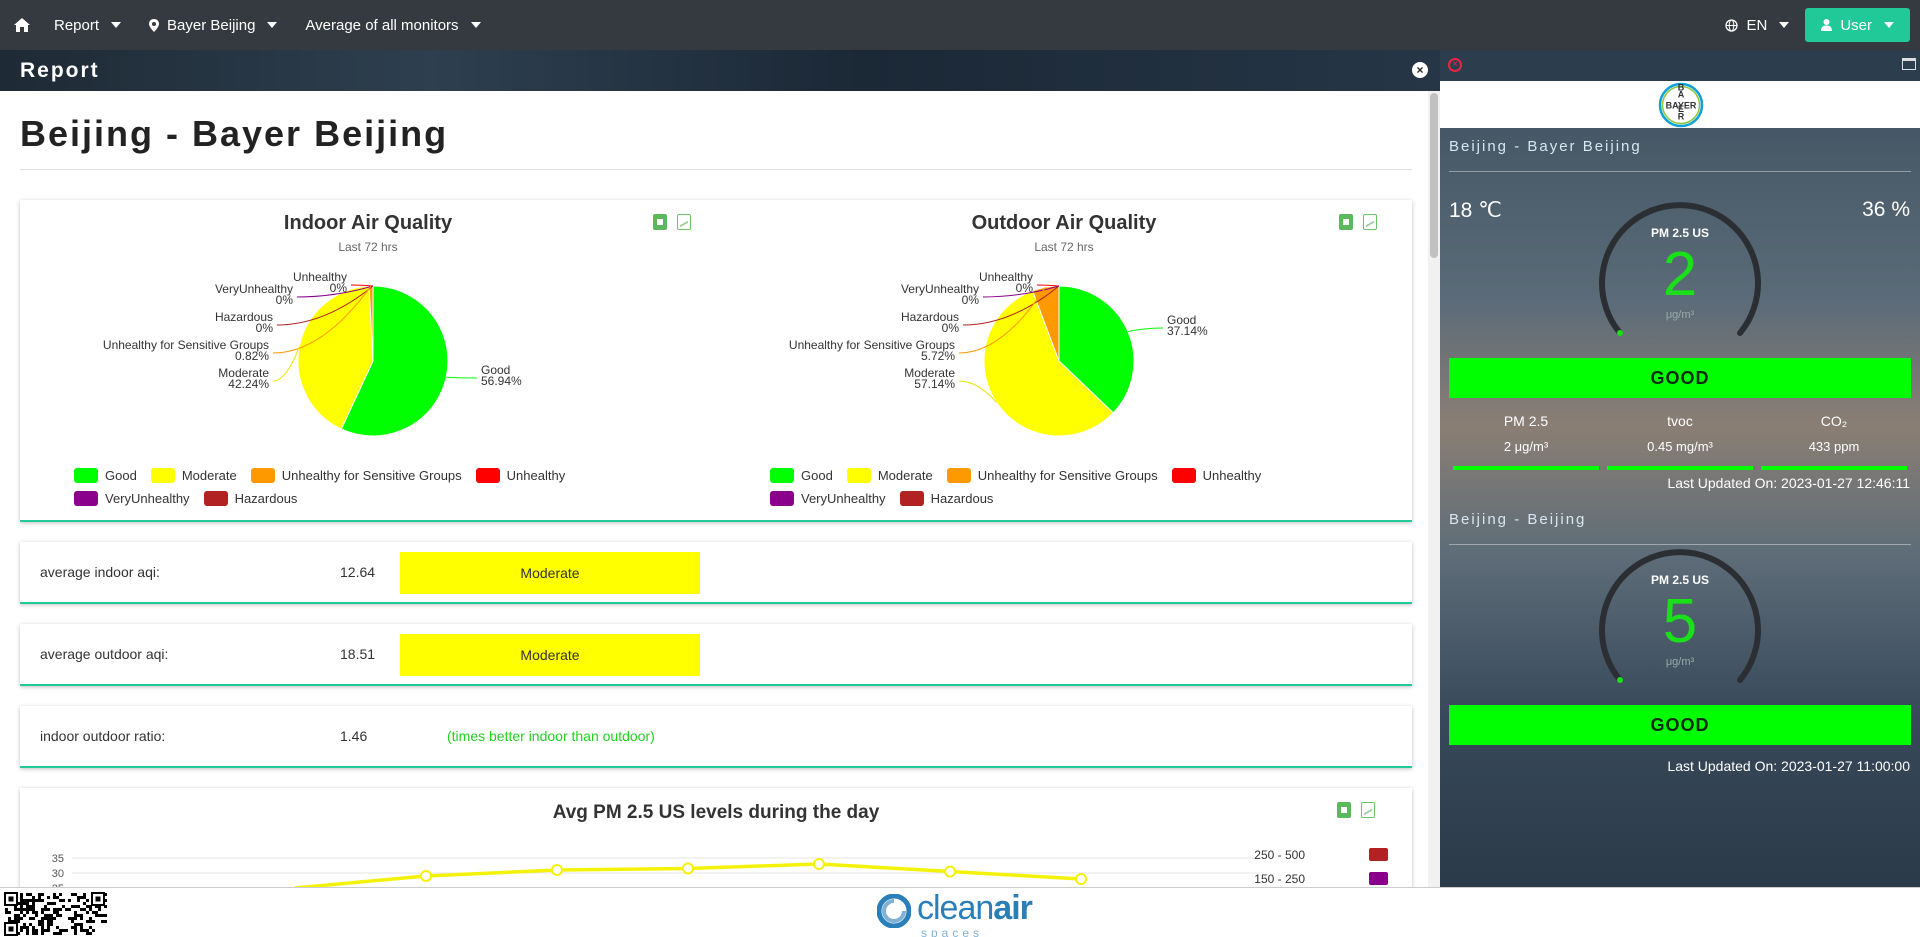  Describe the element at coordinates (938, 356) in the screenshot. I see `pie-label-pct: 5.72%` at that location.